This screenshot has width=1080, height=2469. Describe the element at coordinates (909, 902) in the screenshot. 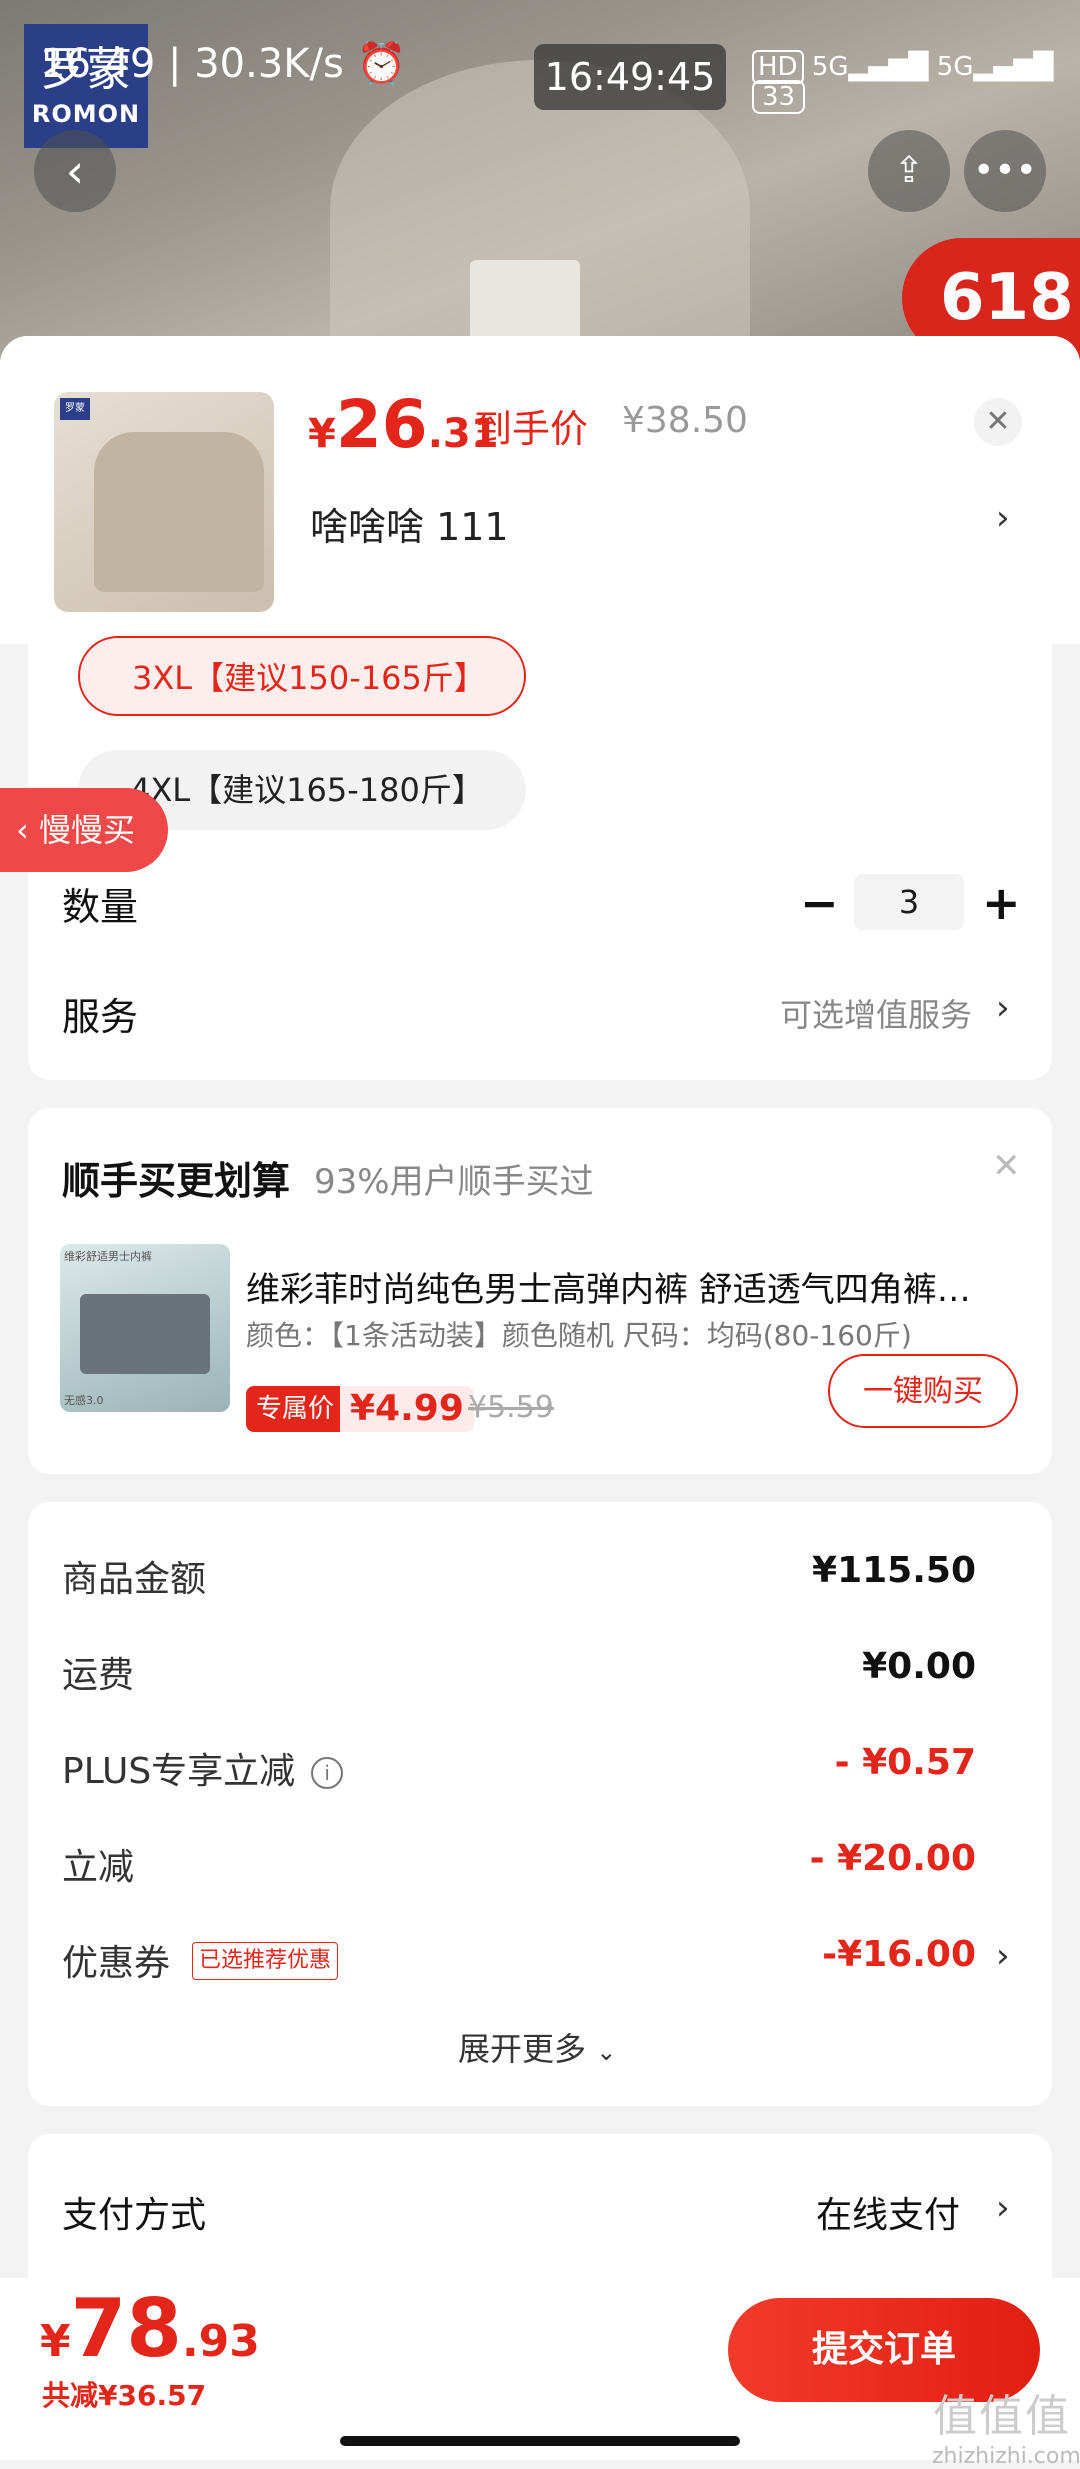

I see `quantity-value: 3` at that location.